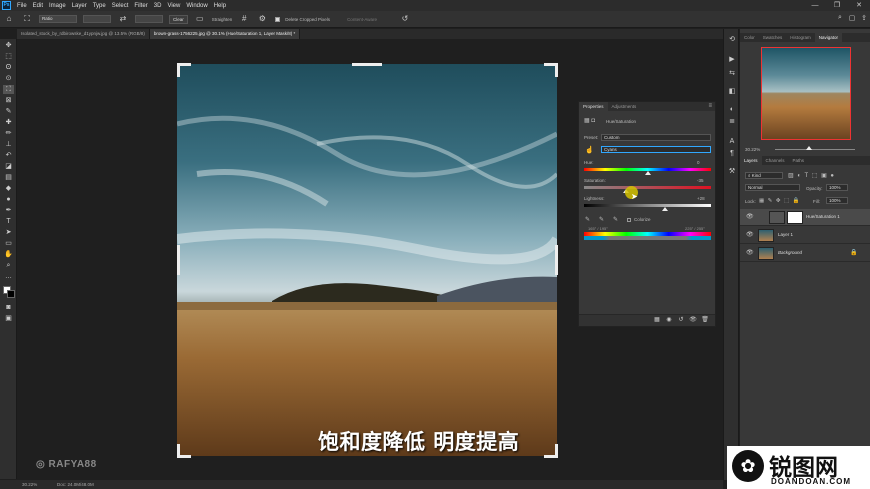  What do you see at coordinates (665, 209) in the screenshot?
I see `lightness-slider-thumb` at bounding box center [665, 209].